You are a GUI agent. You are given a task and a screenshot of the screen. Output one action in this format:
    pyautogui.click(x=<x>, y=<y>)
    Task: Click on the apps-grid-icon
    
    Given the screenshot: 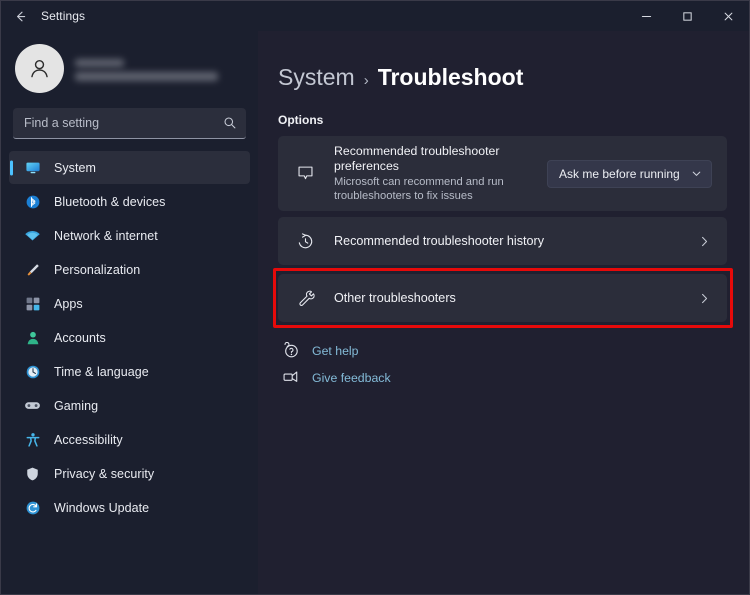 What is the action you would take?
    pyautogui.click(x=32, y=303)
    